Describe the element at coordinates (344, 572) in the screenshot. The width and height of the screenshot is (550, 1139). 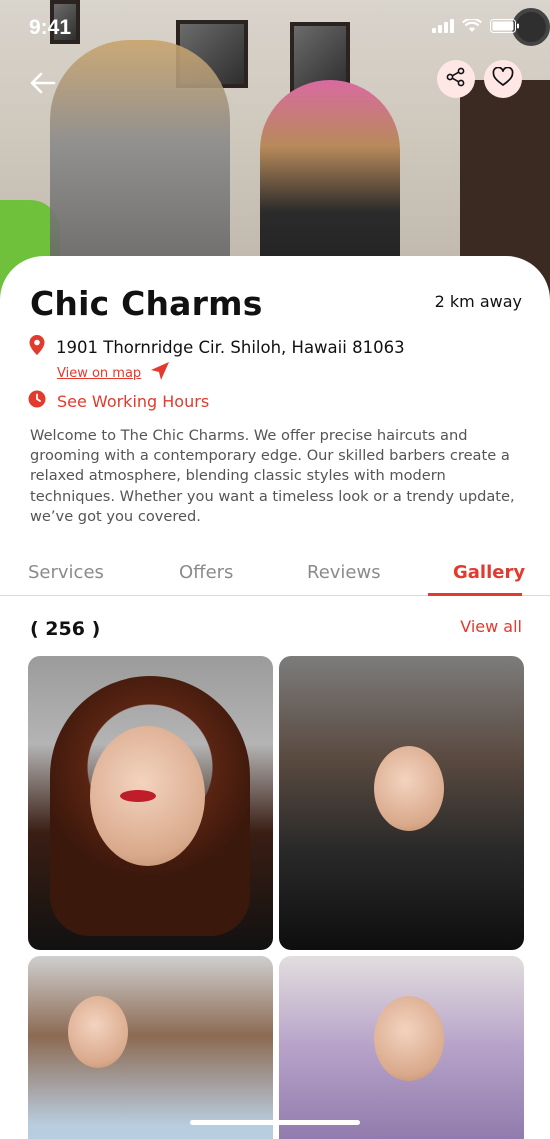
I see `tab-reviews: Reviews` at that location.